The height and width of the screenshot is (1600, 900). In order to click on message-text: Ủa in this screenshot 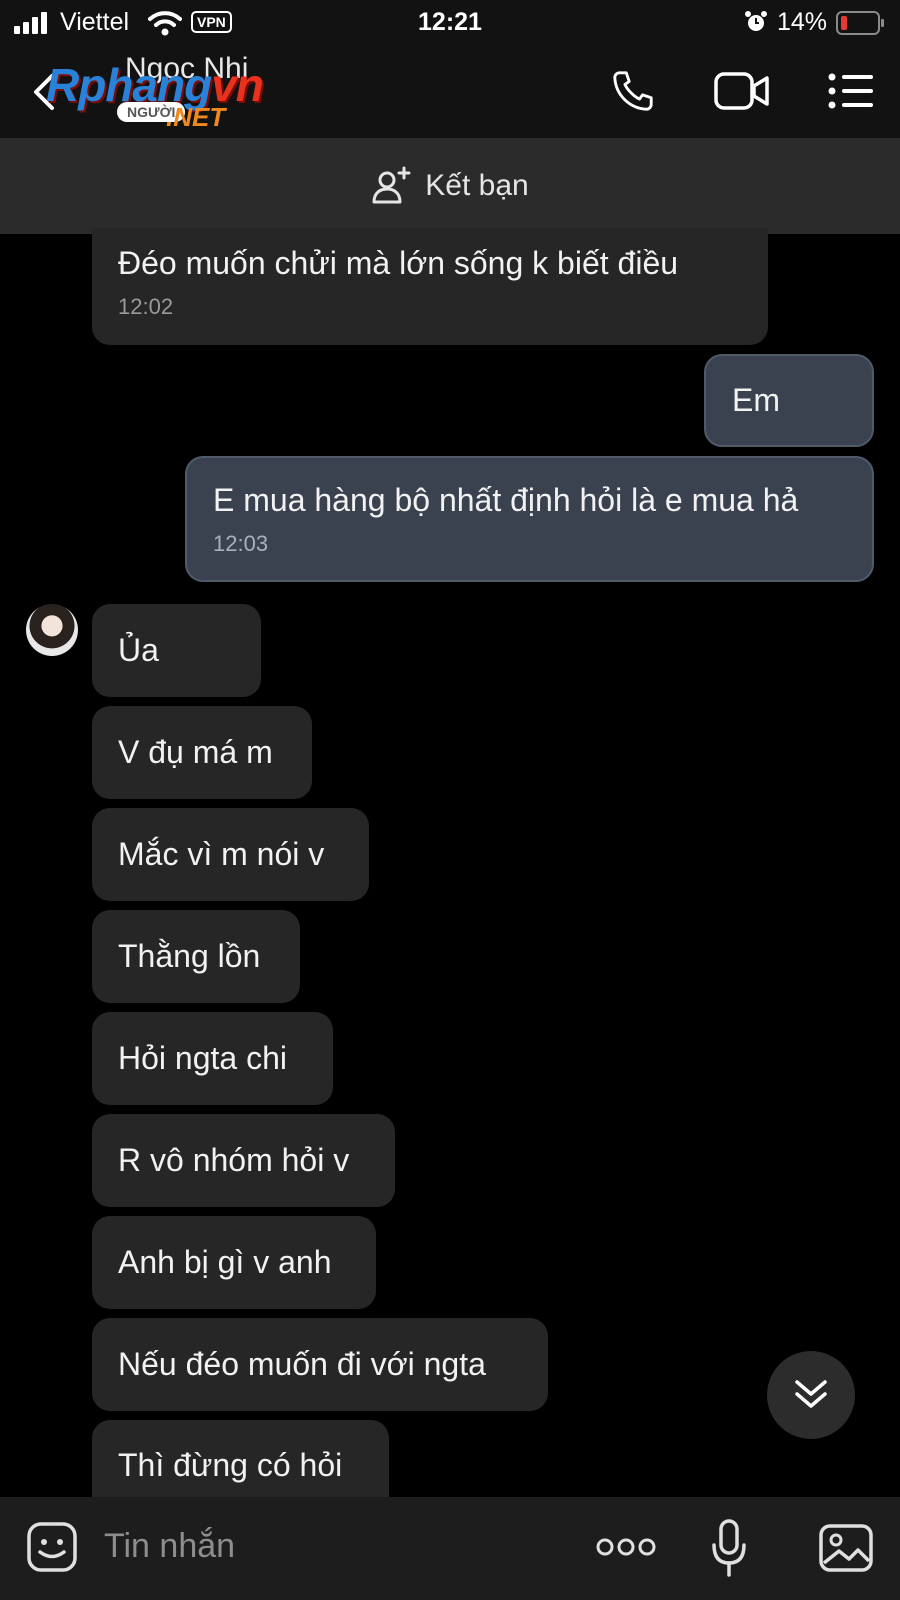, I will do `click(138, 650)`.